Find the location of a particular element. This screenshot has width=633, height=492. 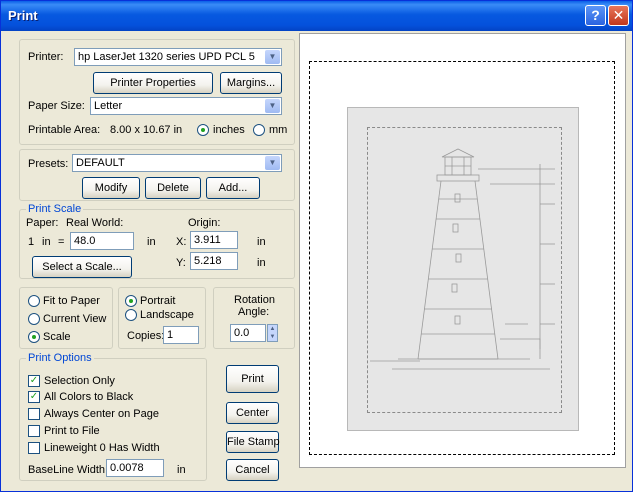

close-icon: ✕ is located at coordinates (618, 15).